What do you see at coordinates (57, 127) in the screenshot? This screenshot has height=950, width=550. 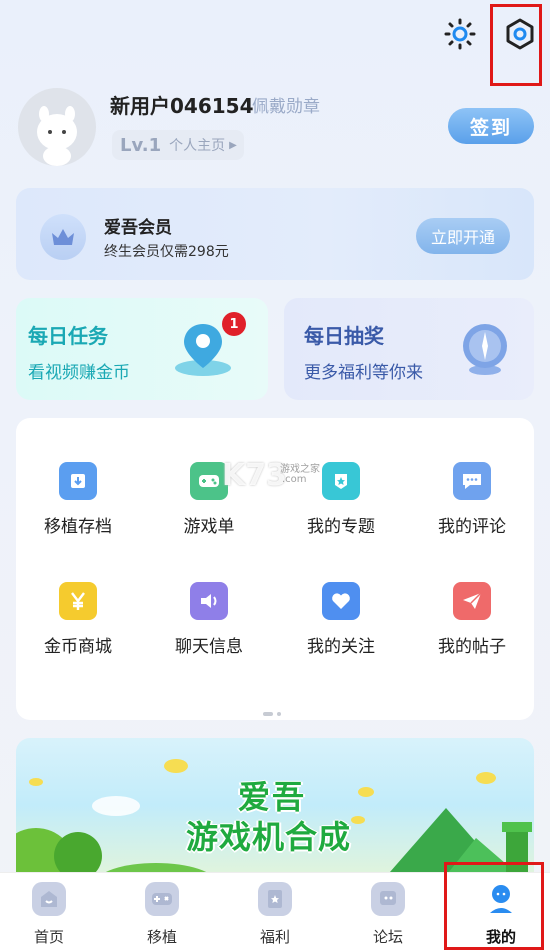 I see `avatar` at bounding box center [57, 127].